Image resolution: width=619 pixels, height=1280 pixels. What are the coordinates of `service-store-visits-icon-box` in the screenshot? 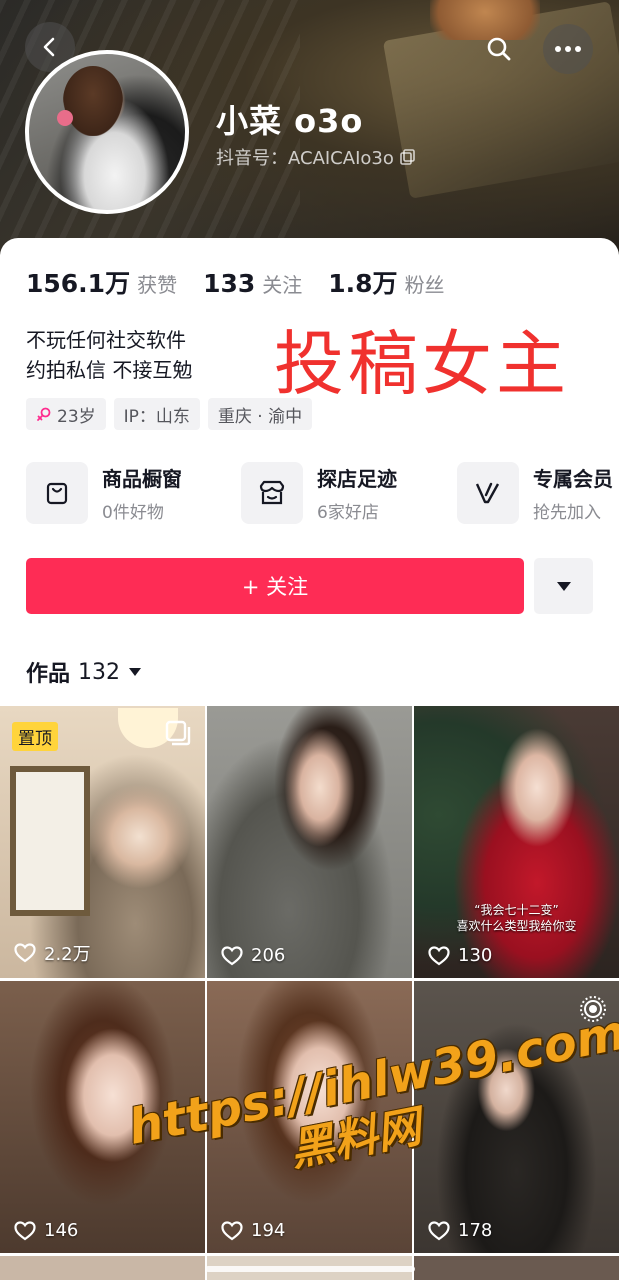 It's located at (272, 493).